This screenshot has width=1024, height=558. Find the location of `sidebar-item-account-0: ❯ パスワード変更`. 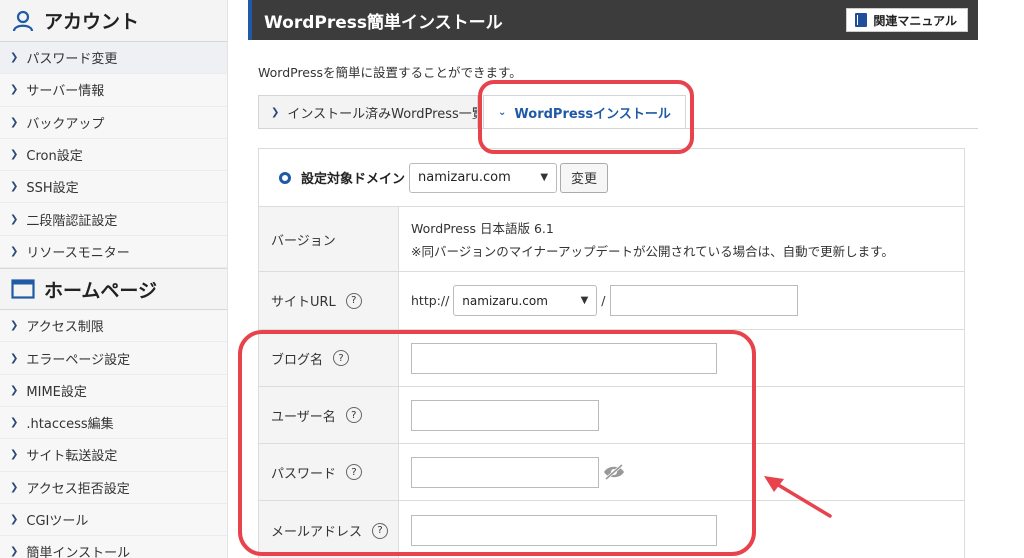

sidebar-item-account-0: ❯ パスワード変更 is located at coordinates (113, 58).